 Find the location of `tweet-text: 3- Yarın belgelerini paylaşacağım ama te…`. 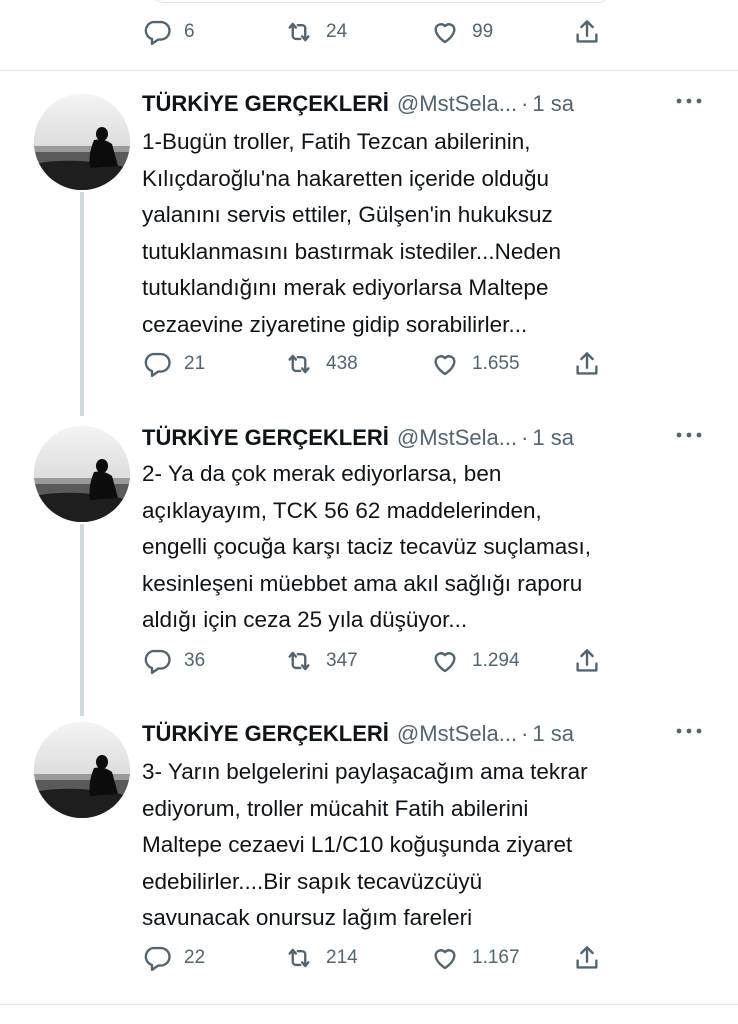

tweet-text: 3- Yarın belgelerini paylaşacağım ama te… is located at coordinates (365, 845).